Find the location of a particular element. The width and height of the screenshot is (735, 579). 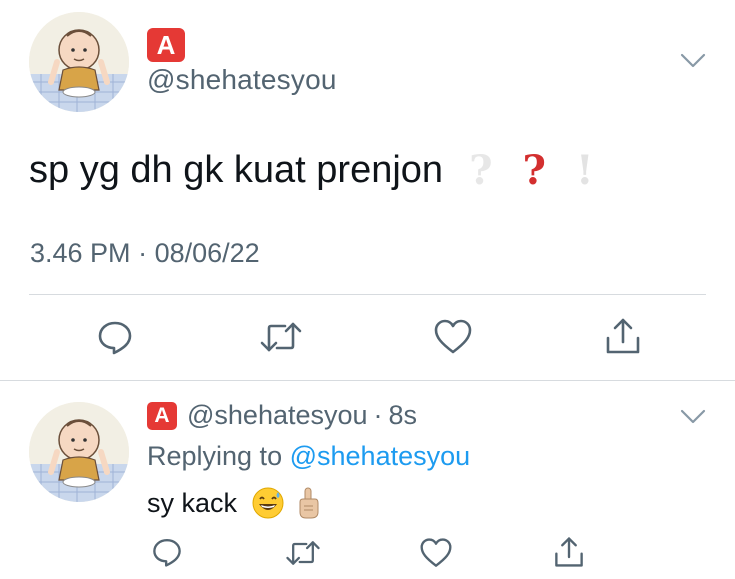

reply-like-button is located at coordinates (436, 553).